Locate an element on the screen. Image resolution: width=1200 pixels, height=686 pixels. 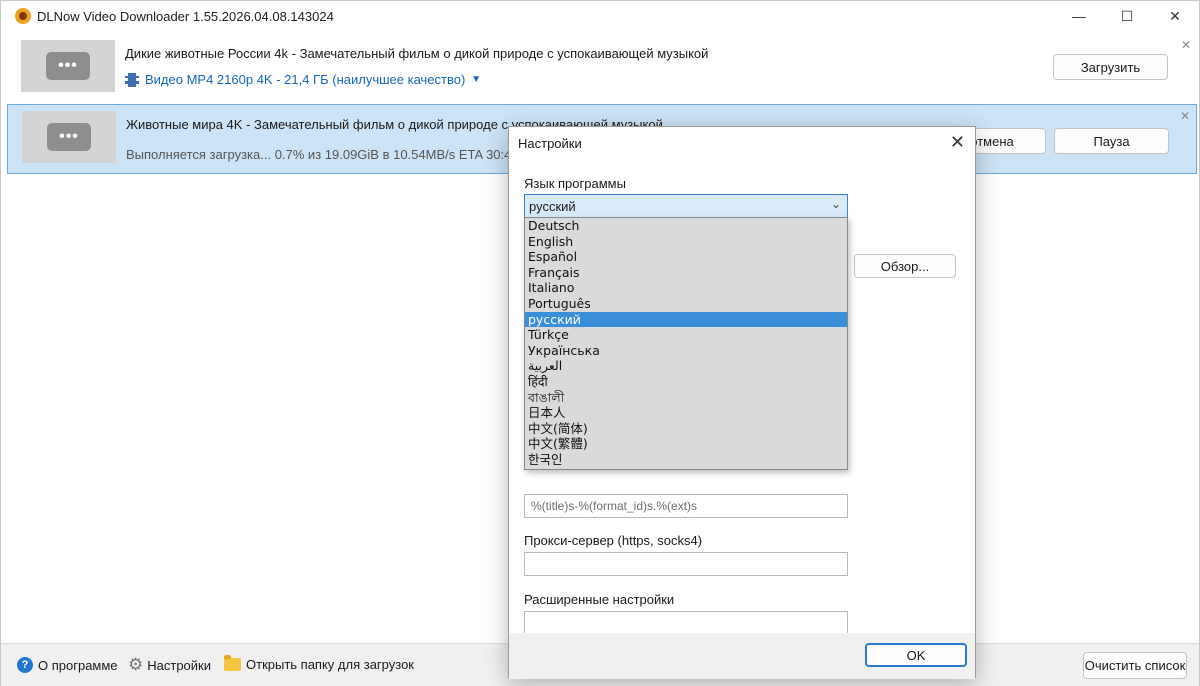
dialog-title: Настройки is located at coordinates (550, 143).